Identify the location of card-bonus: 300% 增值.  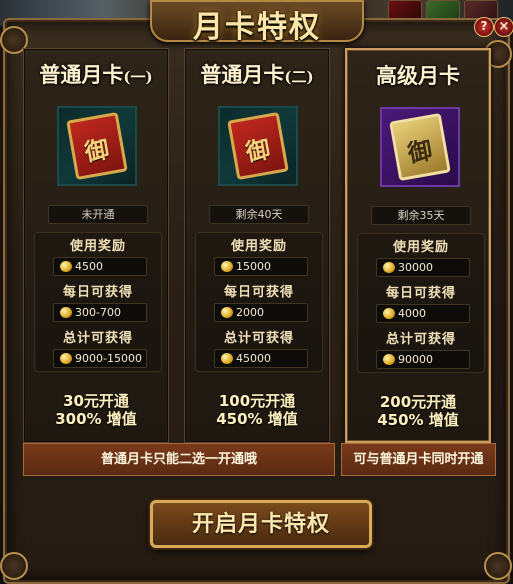
(96, 419).